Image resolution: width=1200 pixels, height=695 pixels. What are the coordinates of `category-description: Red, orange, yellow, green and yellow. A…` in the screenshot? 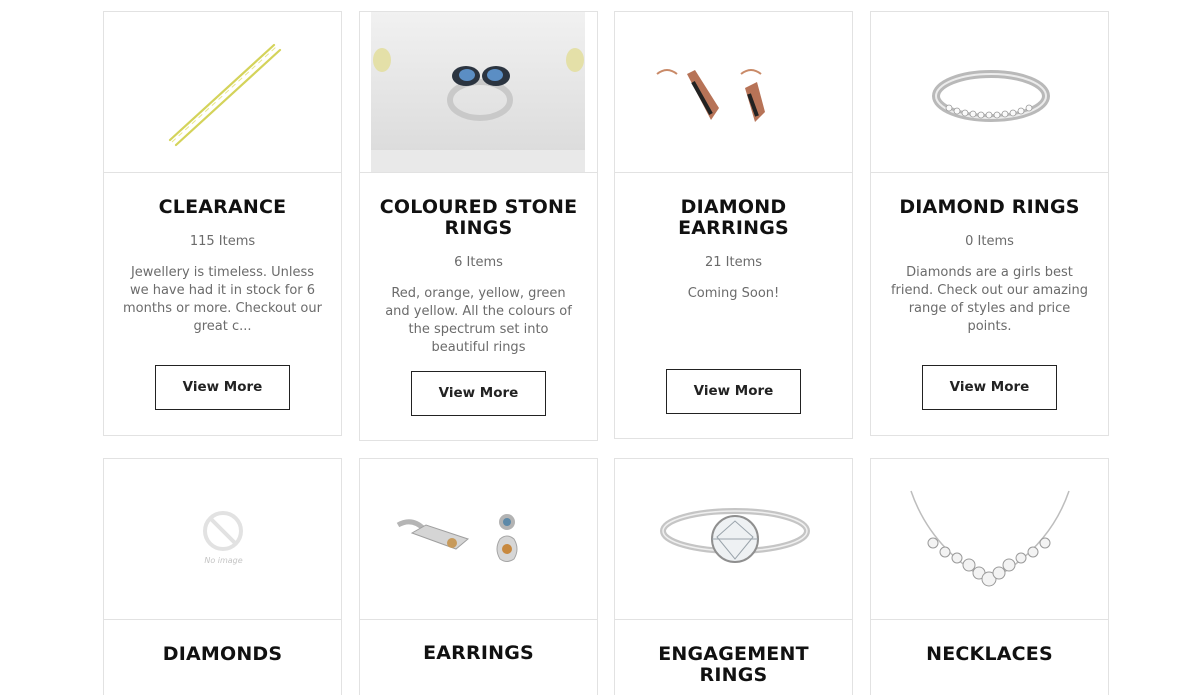 It's located at (478, 320).